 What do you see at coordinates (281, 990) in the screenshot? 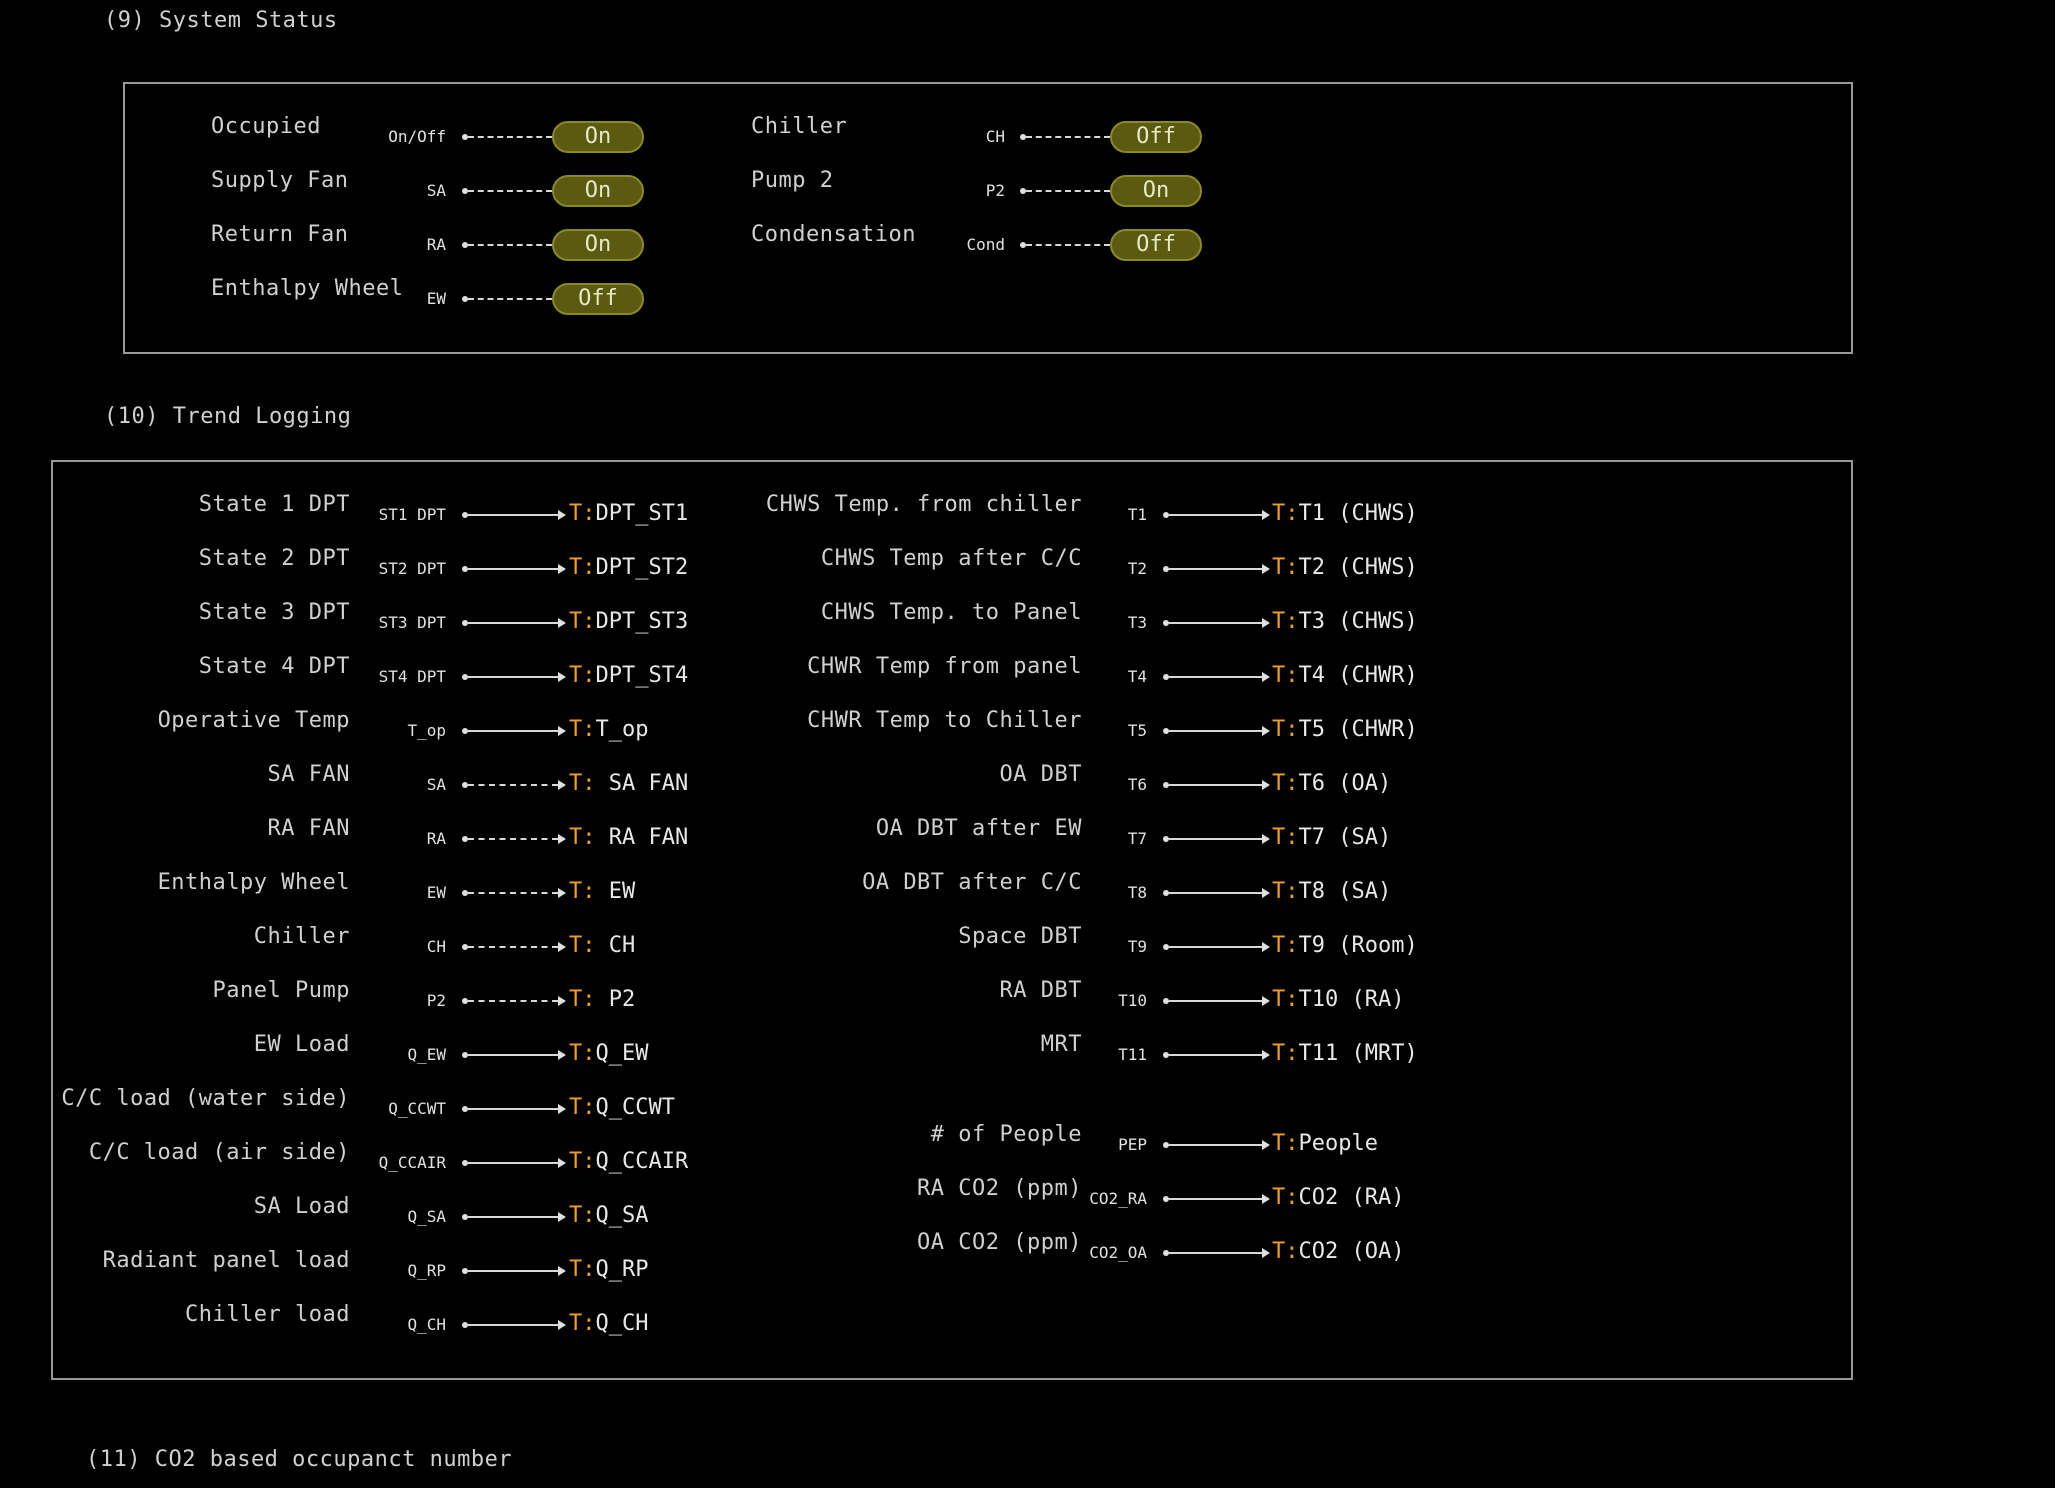
I see `trend-label: Panel Pump` at bounding box center [281, 990].